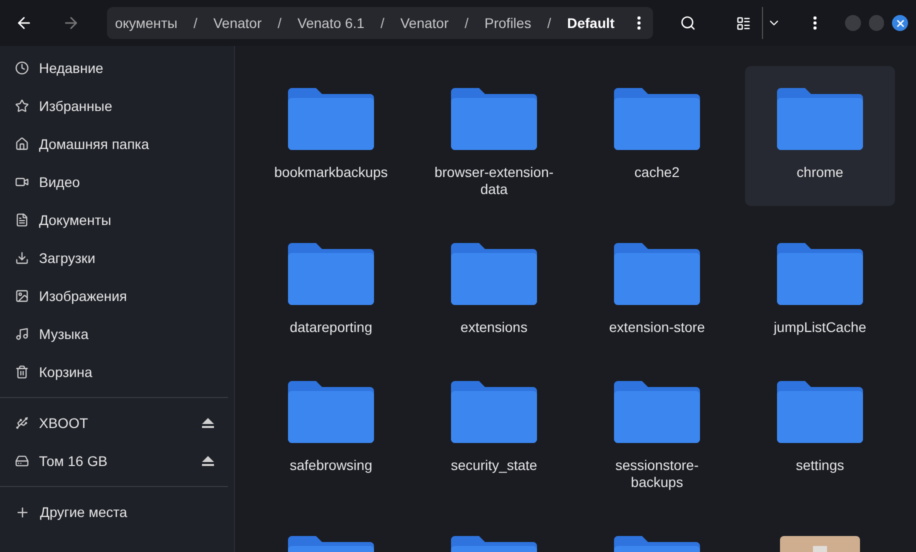  Describe the element at coordinates (744, 23) in the screenshot. I see `list-view-icon` at that location.